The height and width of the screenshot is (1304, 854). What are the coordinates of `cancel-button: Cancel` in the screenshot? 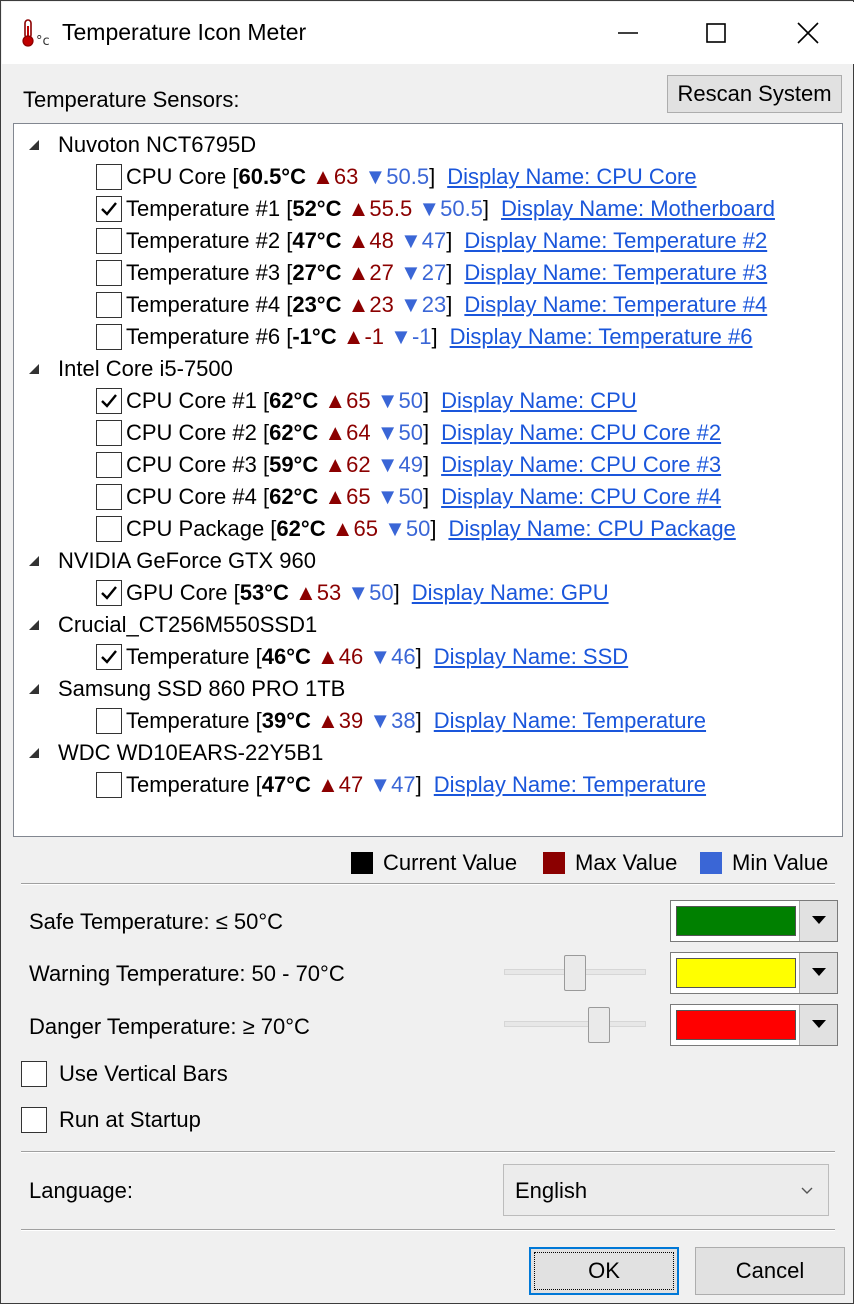 It's located at (770, 1271).